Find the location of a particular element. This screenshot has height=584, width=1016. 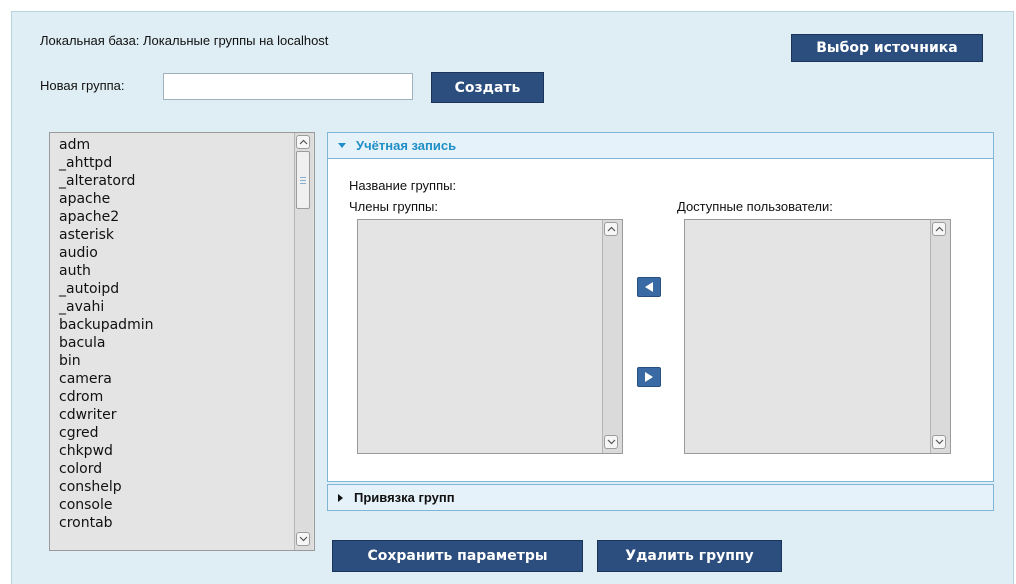

group-list-item: bin is located at coordinates (106, 361).